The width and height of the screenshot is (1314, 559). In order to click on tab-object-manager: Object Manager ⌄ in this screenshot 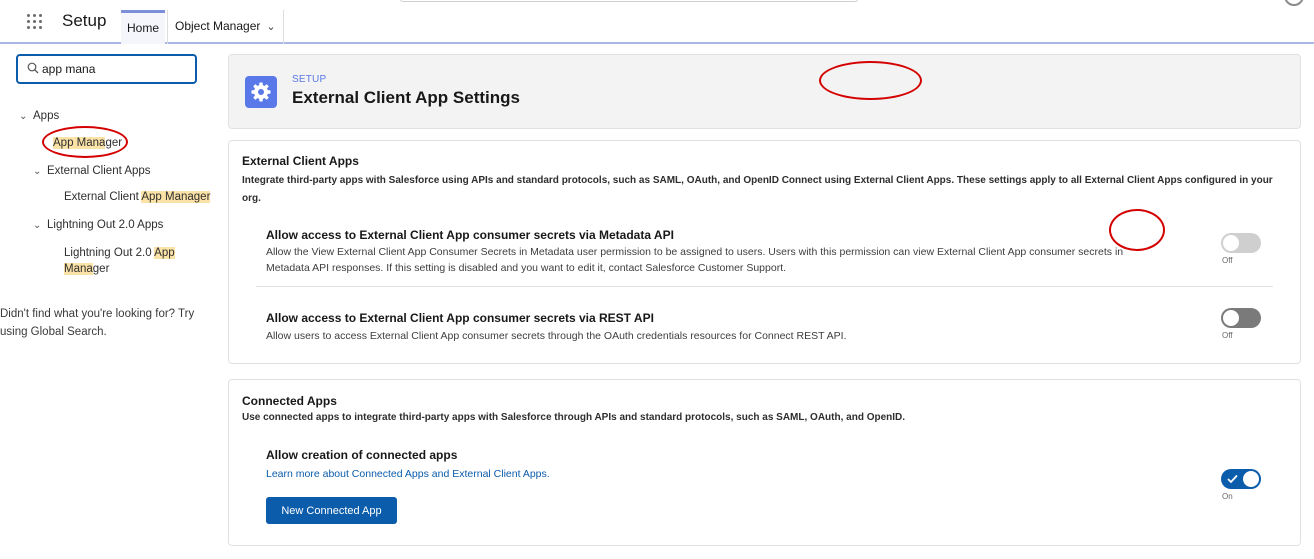, I will do `click(225, 27)`.